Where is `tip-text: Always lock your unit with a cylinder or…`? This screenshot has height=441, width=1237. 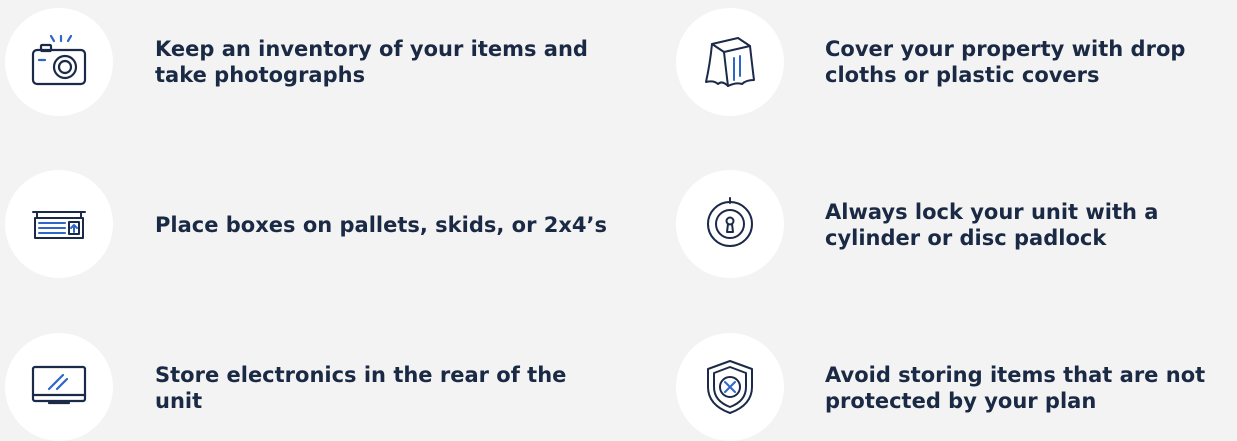 tip-text: Always lock your unit with a cylinder or… is located at coordinates (992, 225).